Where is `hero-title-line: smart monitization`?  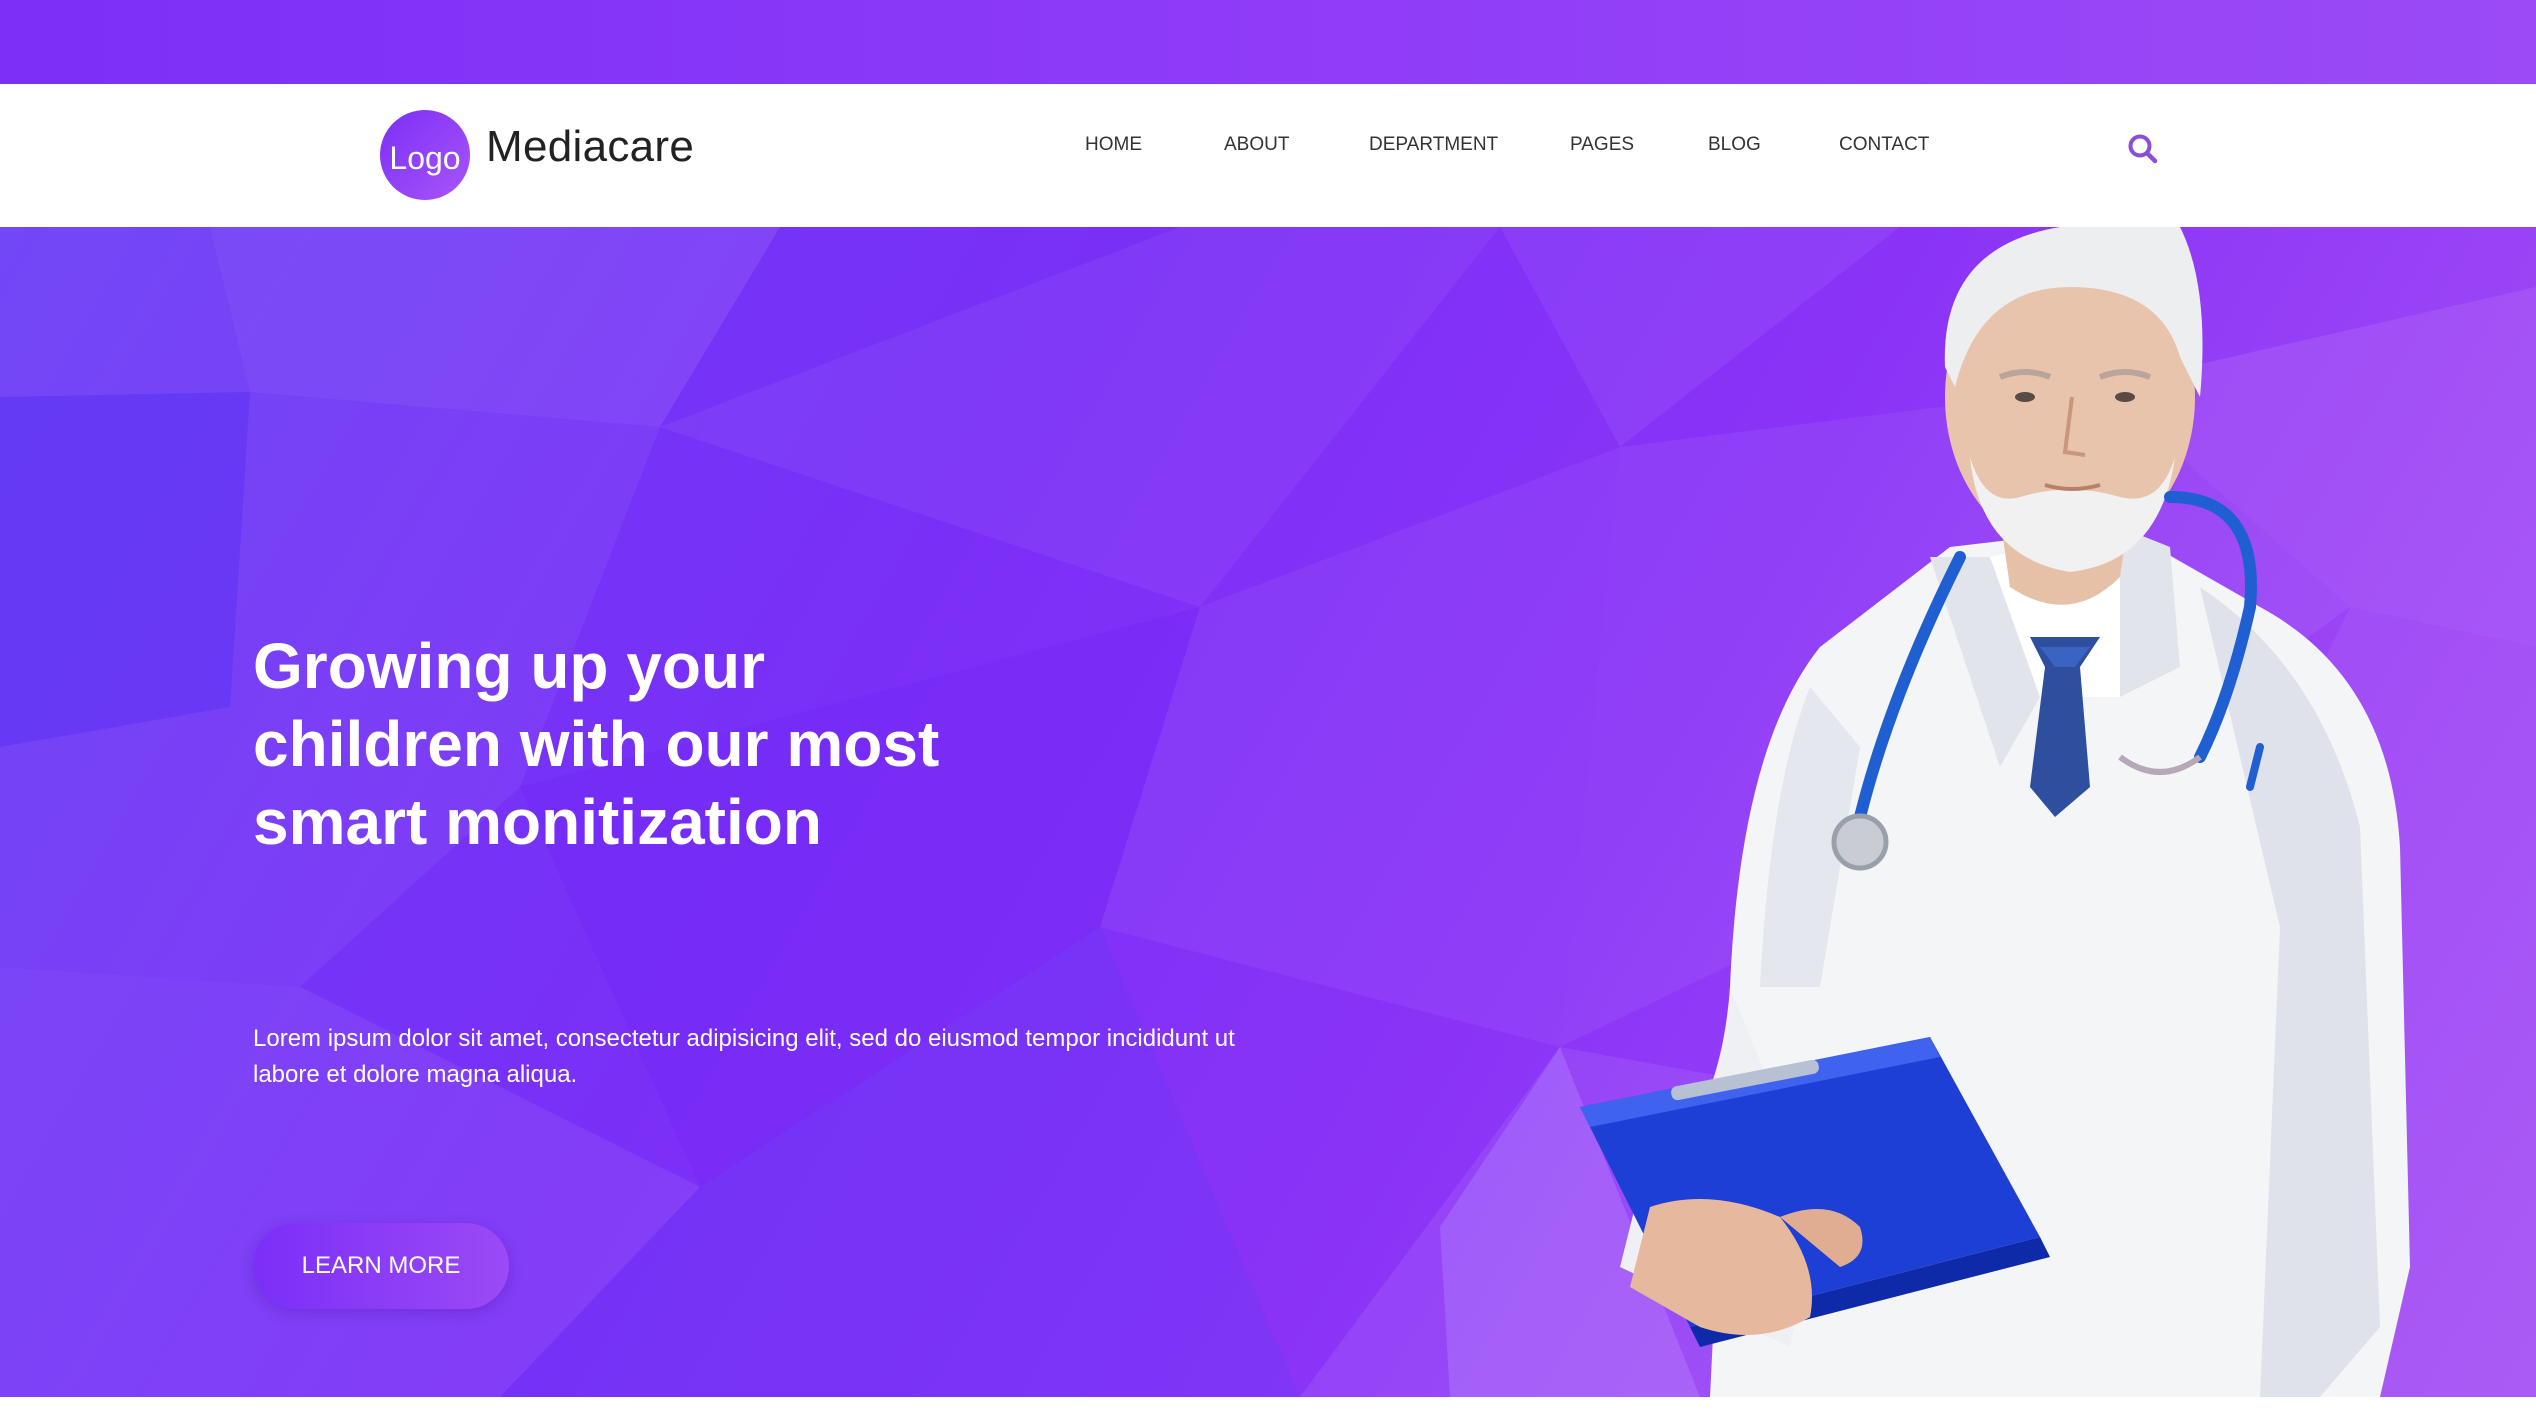 hero-title-line: smart monitization is located at coordinates (537, 822).